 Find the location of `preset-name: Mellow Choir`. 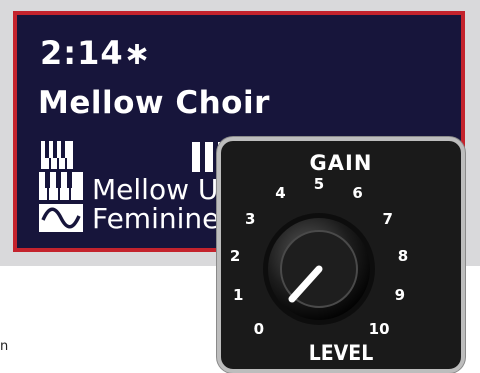

preset-name: Mellow Choir is located at coordinates (154, 103).